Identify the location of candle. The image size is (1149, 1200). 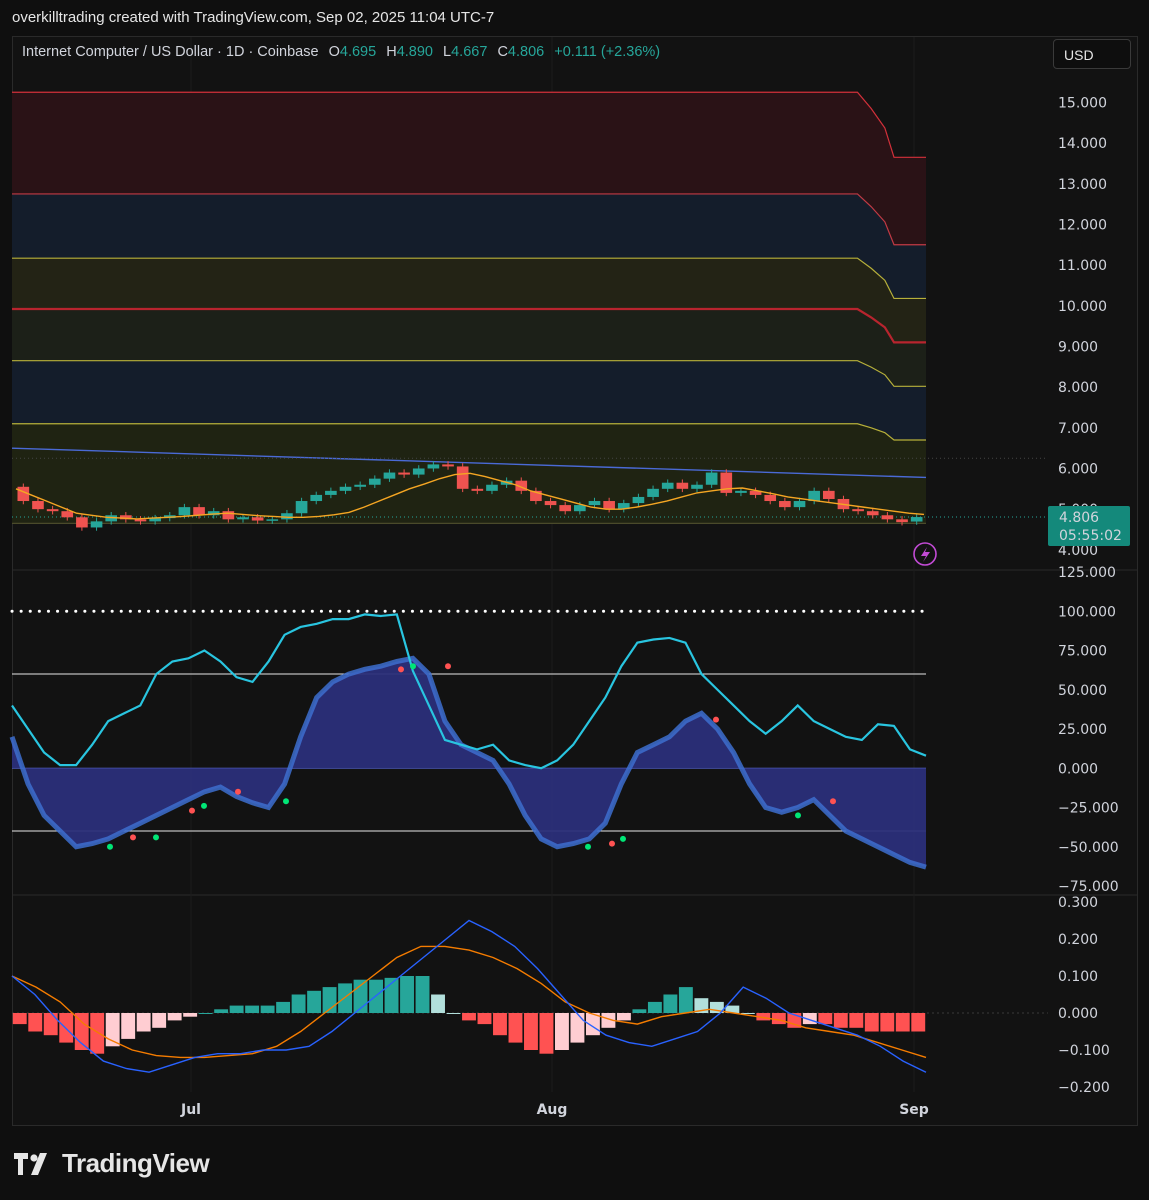
(726, 483).